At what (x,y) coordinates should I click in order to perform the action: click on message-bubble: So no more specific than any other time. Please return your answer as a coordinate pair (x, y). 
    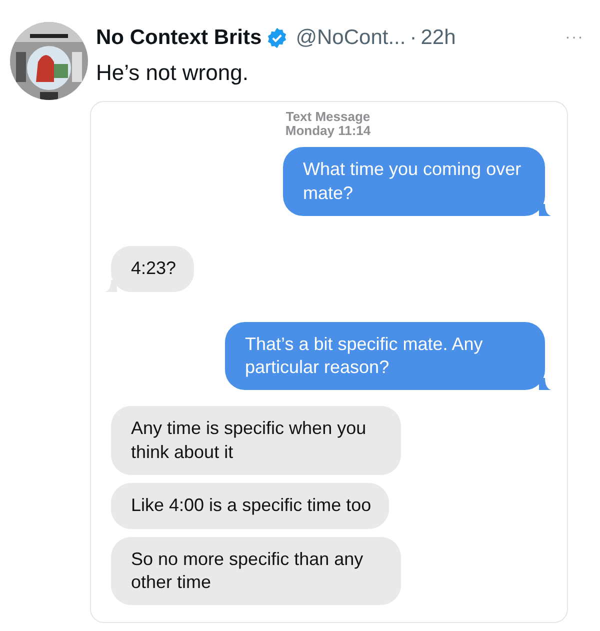
    Looking at the image, I should click on (256, 571).